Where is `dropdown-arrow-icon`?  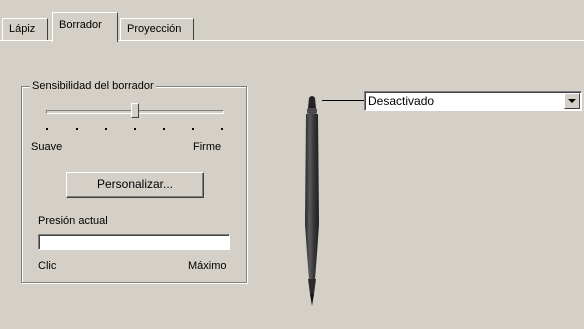
dropdown-arrow-icon is located at coordinates (572, 101).